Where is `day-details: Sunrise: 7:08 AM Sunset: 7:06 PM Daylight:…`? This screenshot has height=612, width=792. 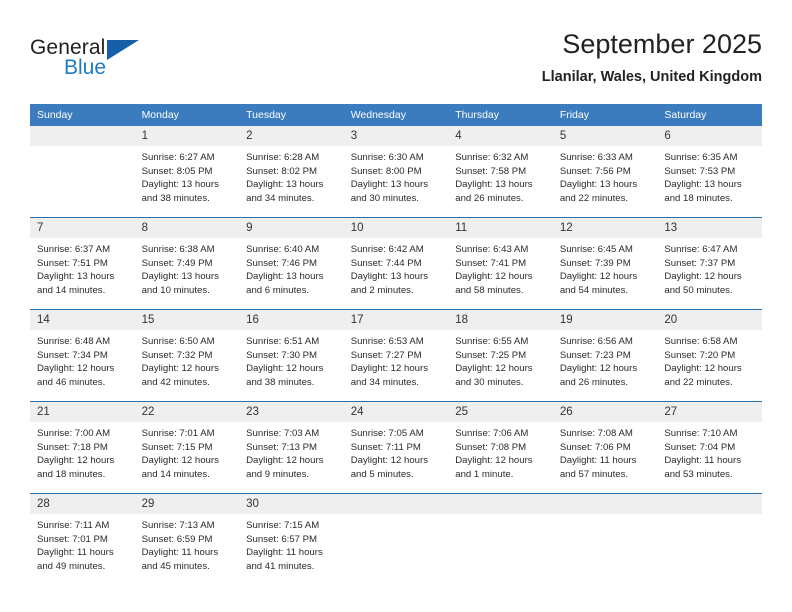
day-details: Sunrise: 7:08 AM Sunset: 7:06 PM Daylight:… is located at coordinates (605, 457).